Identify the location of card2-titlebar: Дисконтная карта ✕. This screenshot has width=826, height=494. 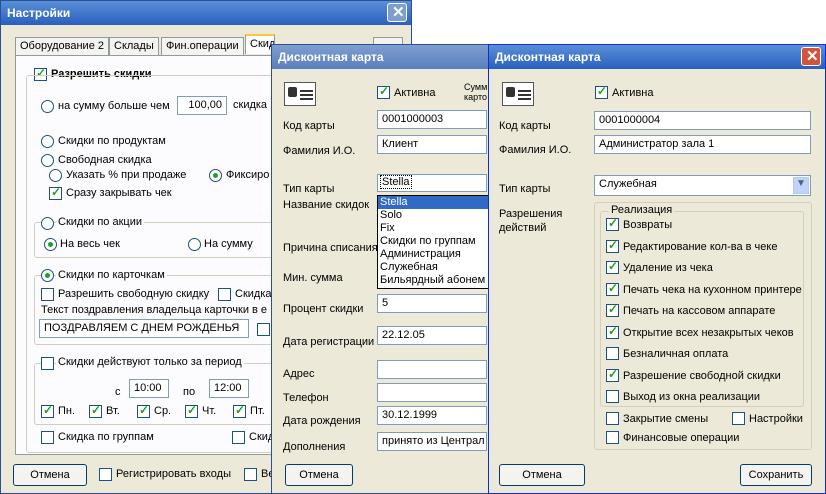
(657, 57).